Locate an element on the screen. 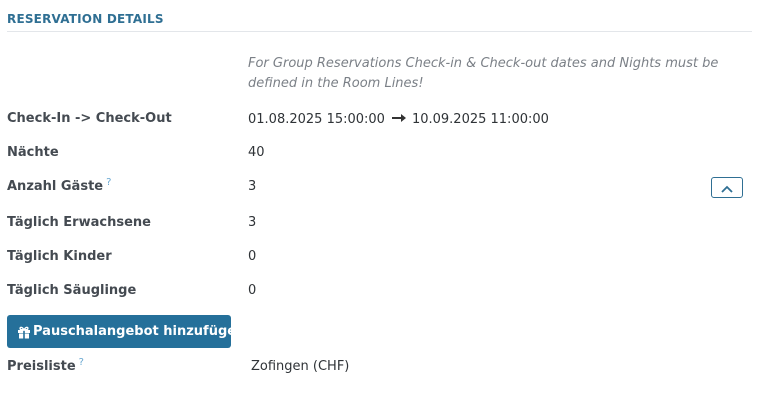 This screenshot has width=757, height=405. chevron-up-icon is located at coordinates (727, 187).